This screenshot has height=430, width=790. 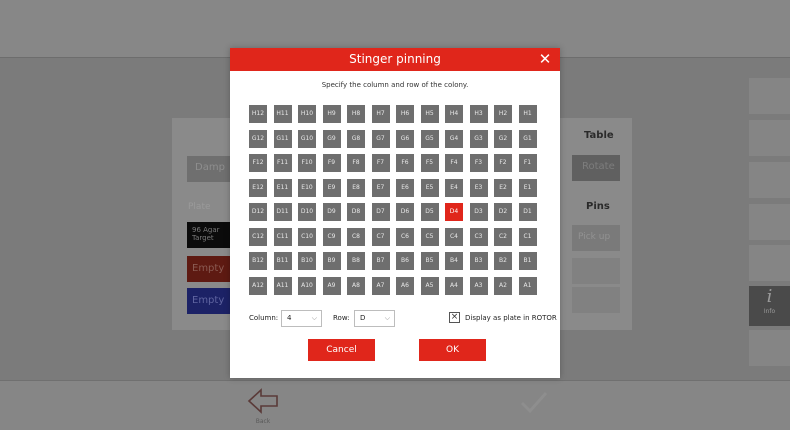 I want to click on ok-button: OK, so click(x=452, y=350).